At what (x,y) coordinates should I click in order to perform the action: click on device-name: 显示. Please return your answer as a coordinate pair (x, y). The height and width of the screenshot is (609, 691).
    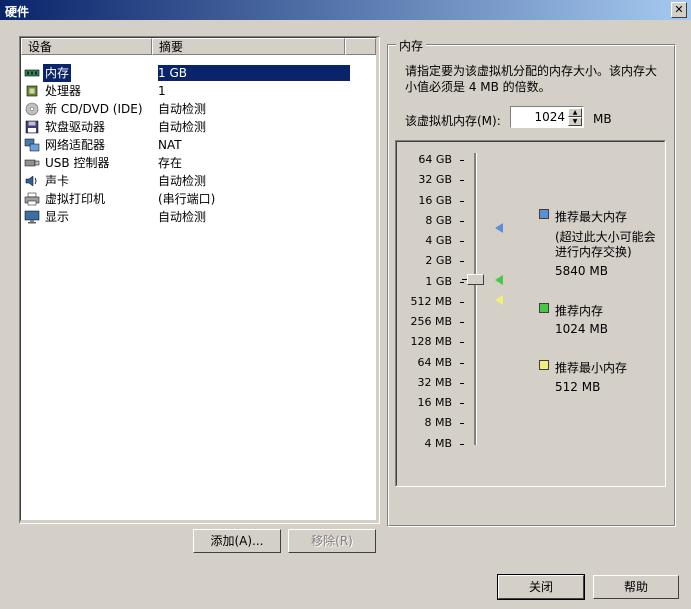
    Looking at the image, I should click on (57, 217).